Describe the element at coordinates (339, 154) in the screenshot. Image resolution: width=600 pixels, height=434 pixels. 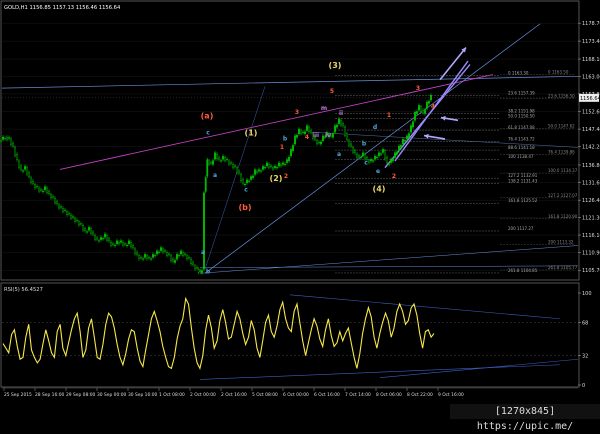
I see `wave-label: a` at that location.